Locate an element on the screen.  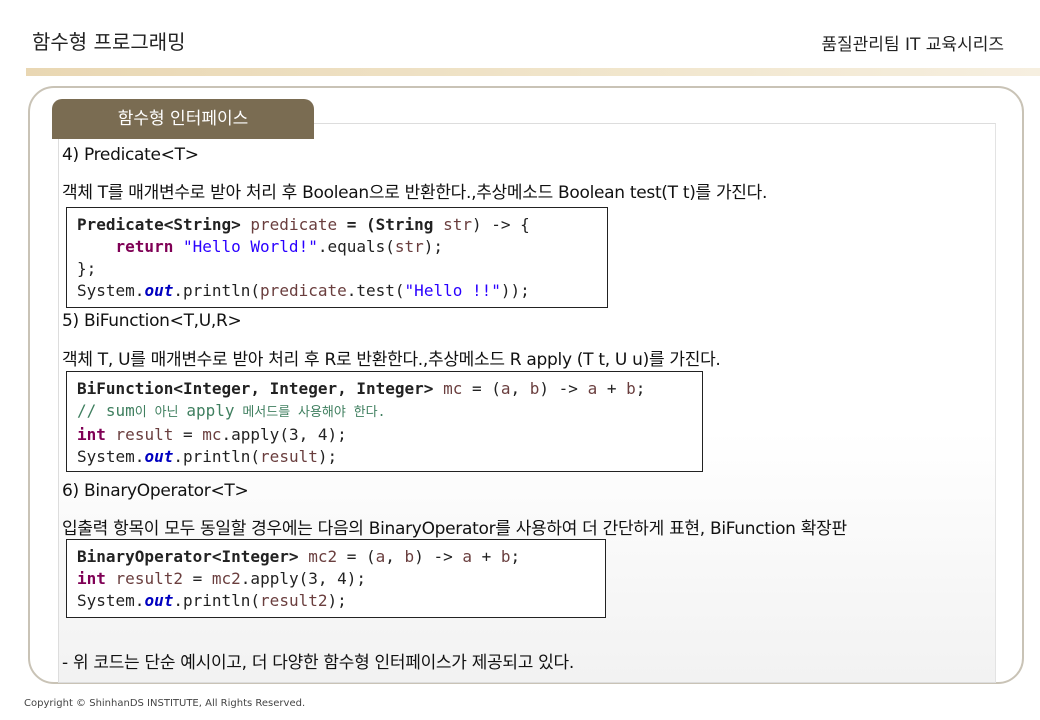
heading-bifunction: 5) BiFunction<T,U,R> is located at coordinates (152, 321).